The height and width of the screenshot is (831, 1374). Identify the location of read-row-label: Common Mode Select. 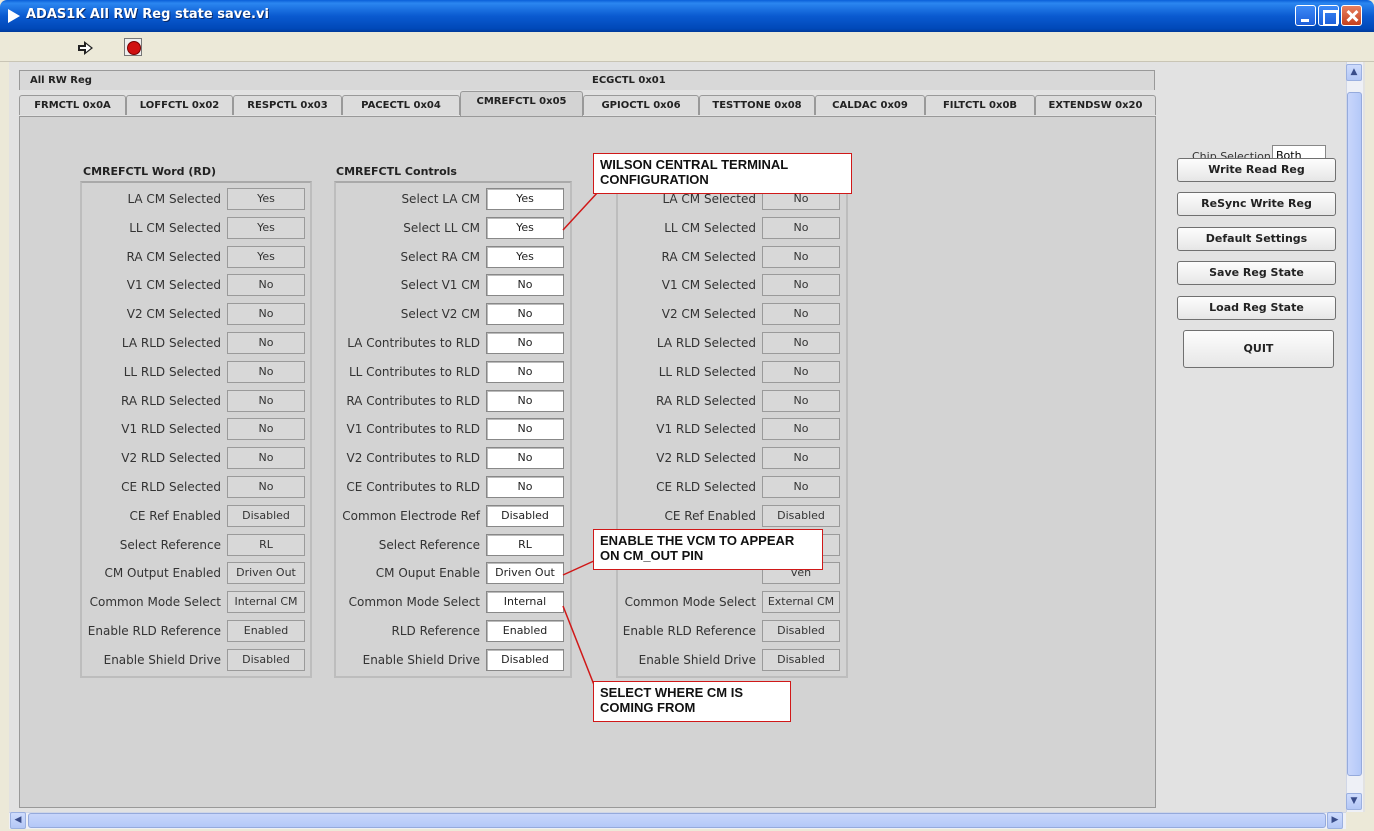
(155, 602).